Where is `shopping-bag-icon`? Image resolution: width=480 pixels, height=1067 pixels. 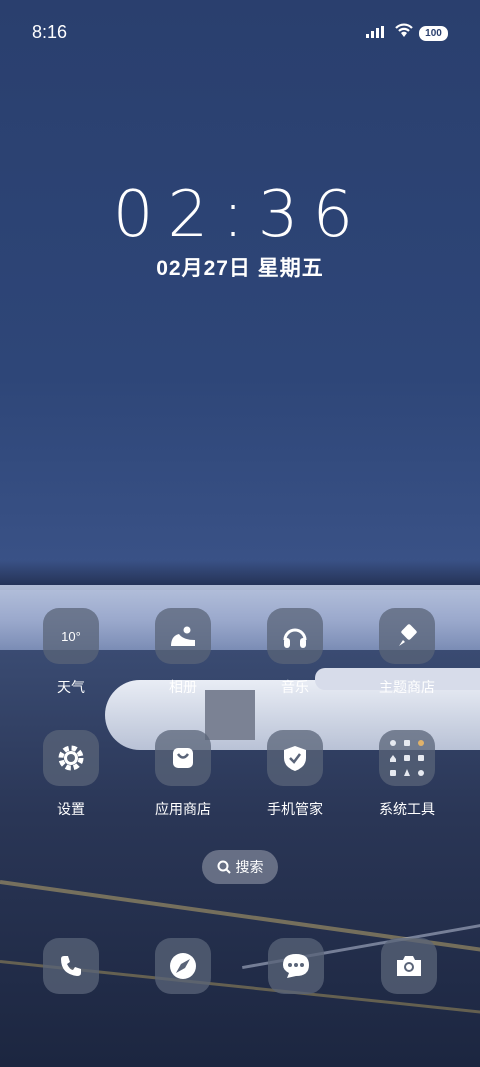 shopping-bag-icon is located at coordinates (183, 758).